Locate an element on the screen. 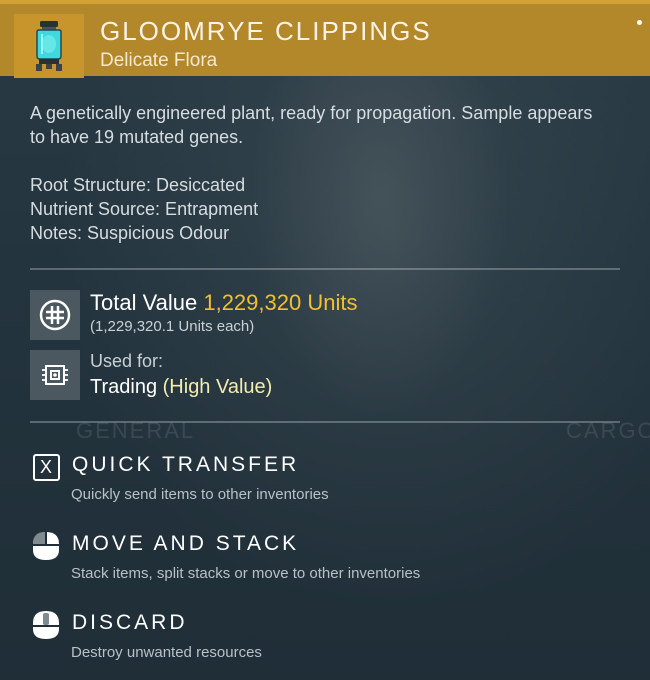  item-title: GLOOMRYE CLIPPINGS is located at coordinates (266, 31).